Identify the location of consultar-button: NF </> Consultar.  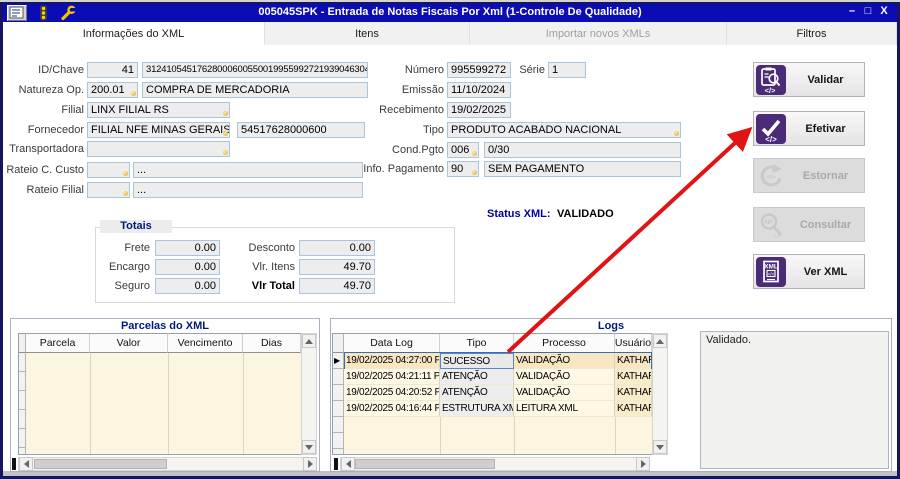
(809, 224).